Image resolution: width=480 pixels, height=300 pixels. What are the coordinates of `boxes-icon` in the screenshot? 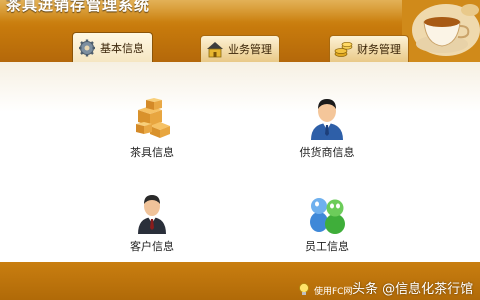 It's located at (153, 118).